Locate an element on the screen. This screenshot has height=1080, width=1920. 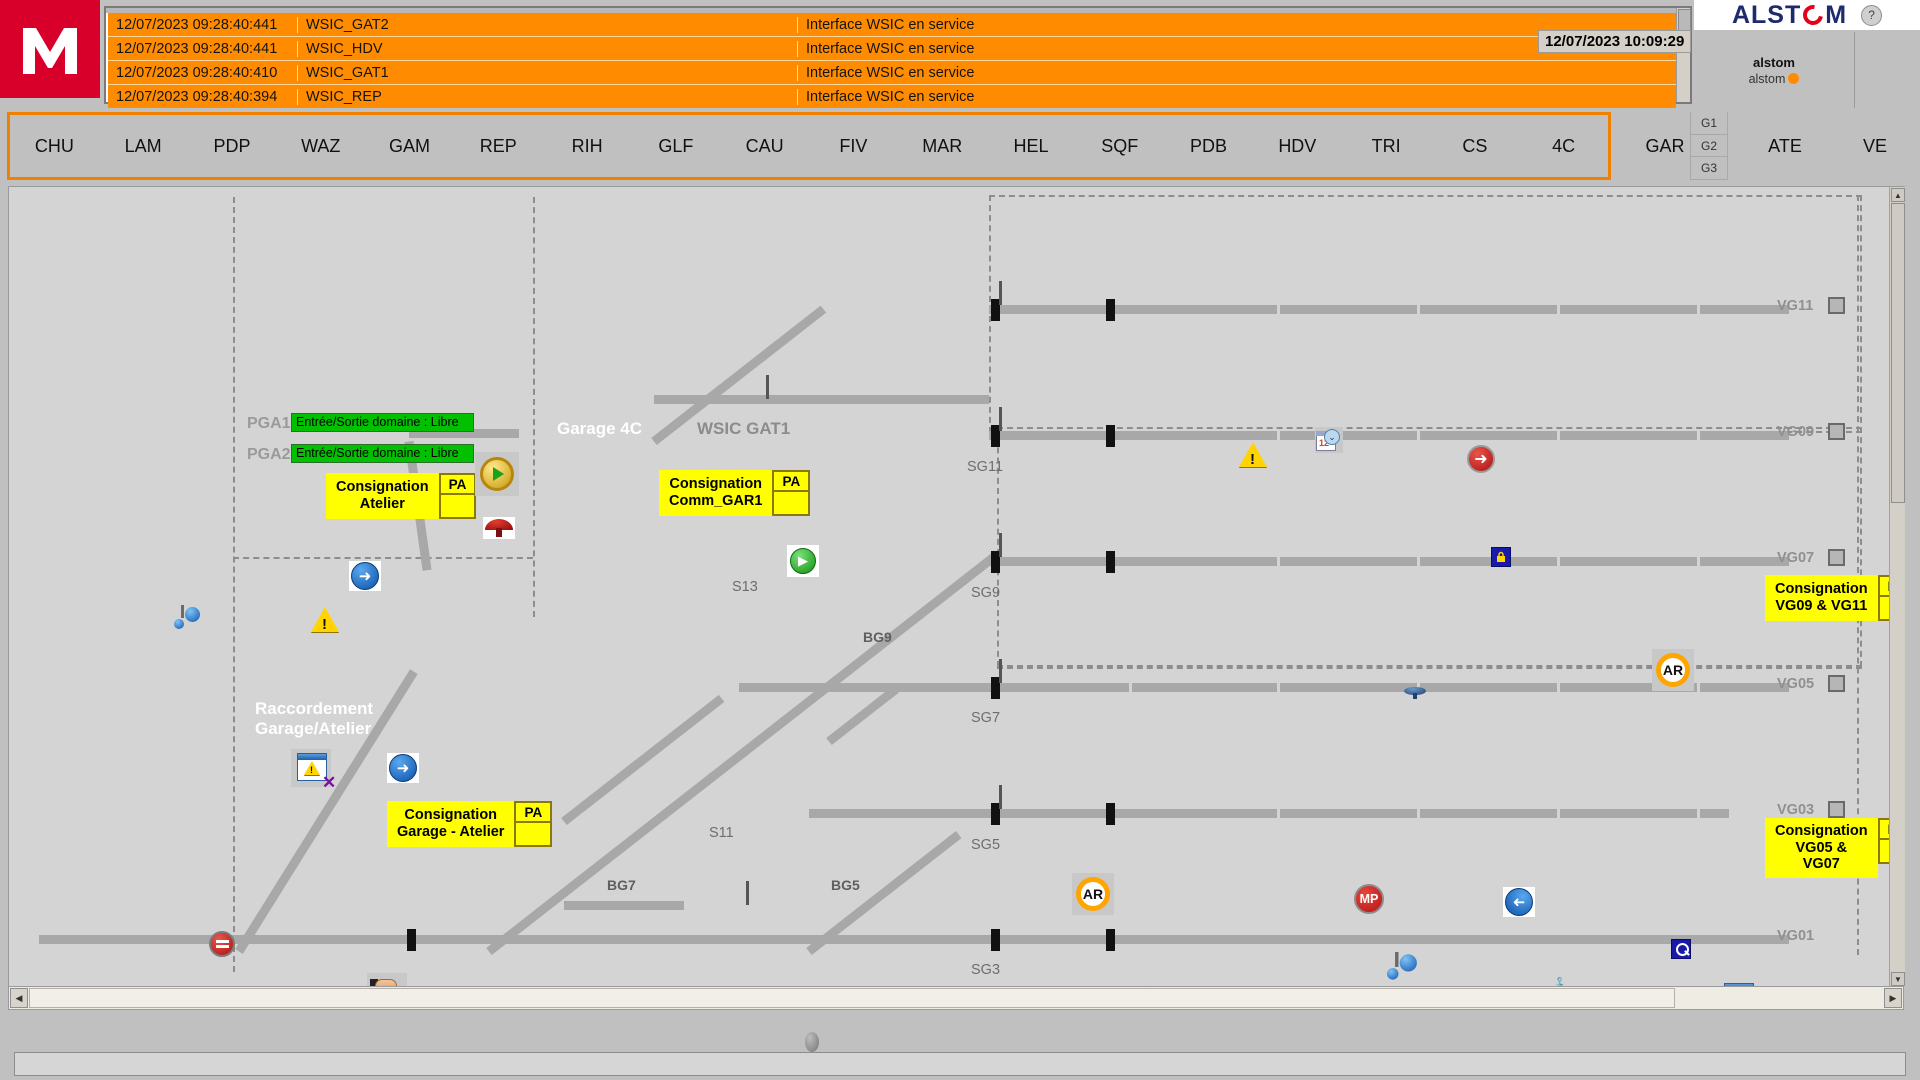
vg11-indicator is located at coordinates (1836, 305).